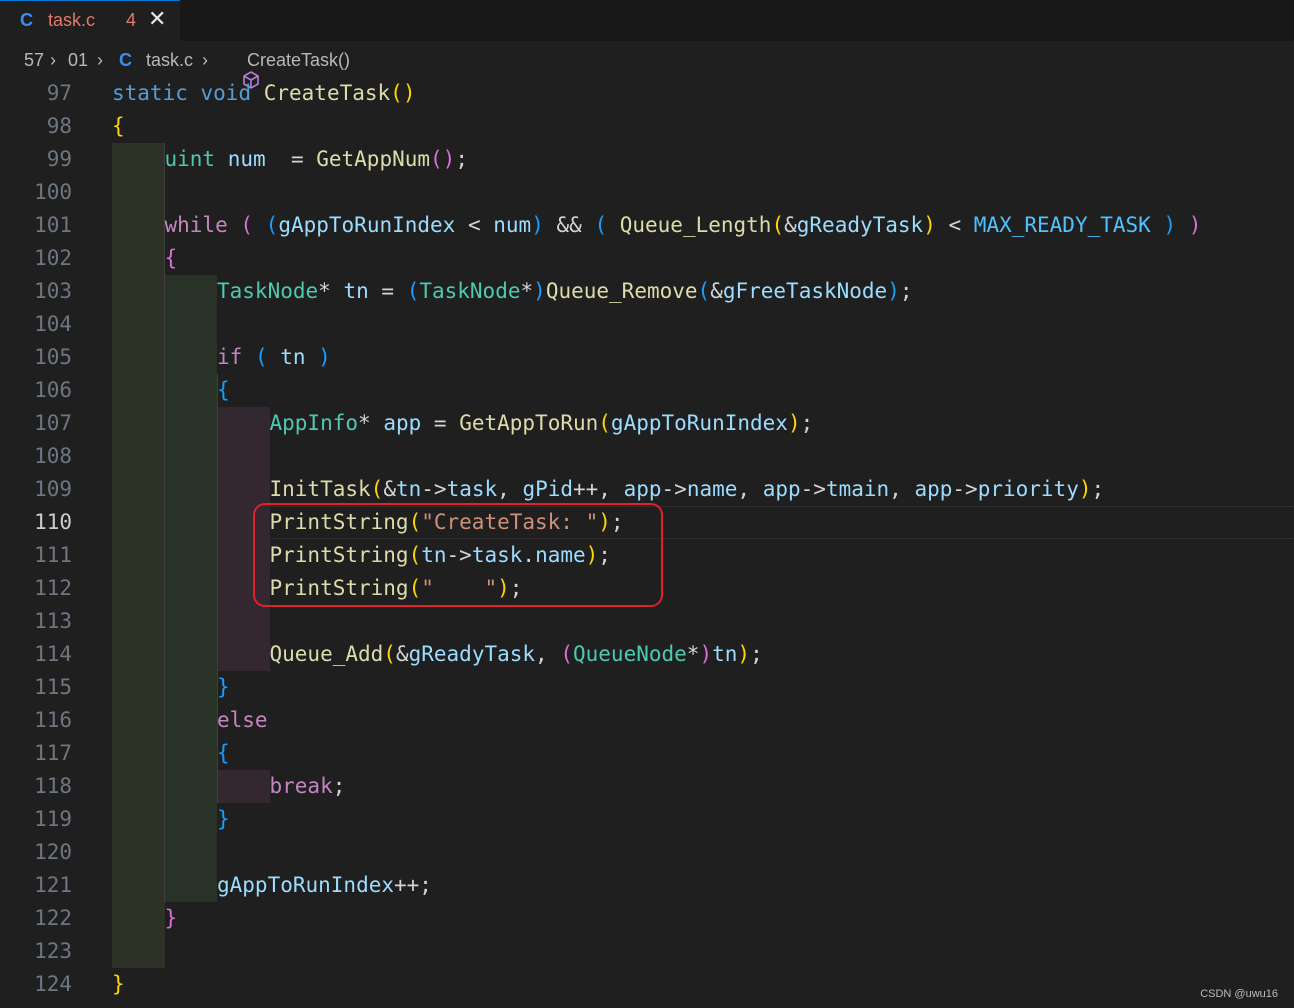  I want to click on breadcrumb-item-symbol: CreateTask(), so click(298, 60).